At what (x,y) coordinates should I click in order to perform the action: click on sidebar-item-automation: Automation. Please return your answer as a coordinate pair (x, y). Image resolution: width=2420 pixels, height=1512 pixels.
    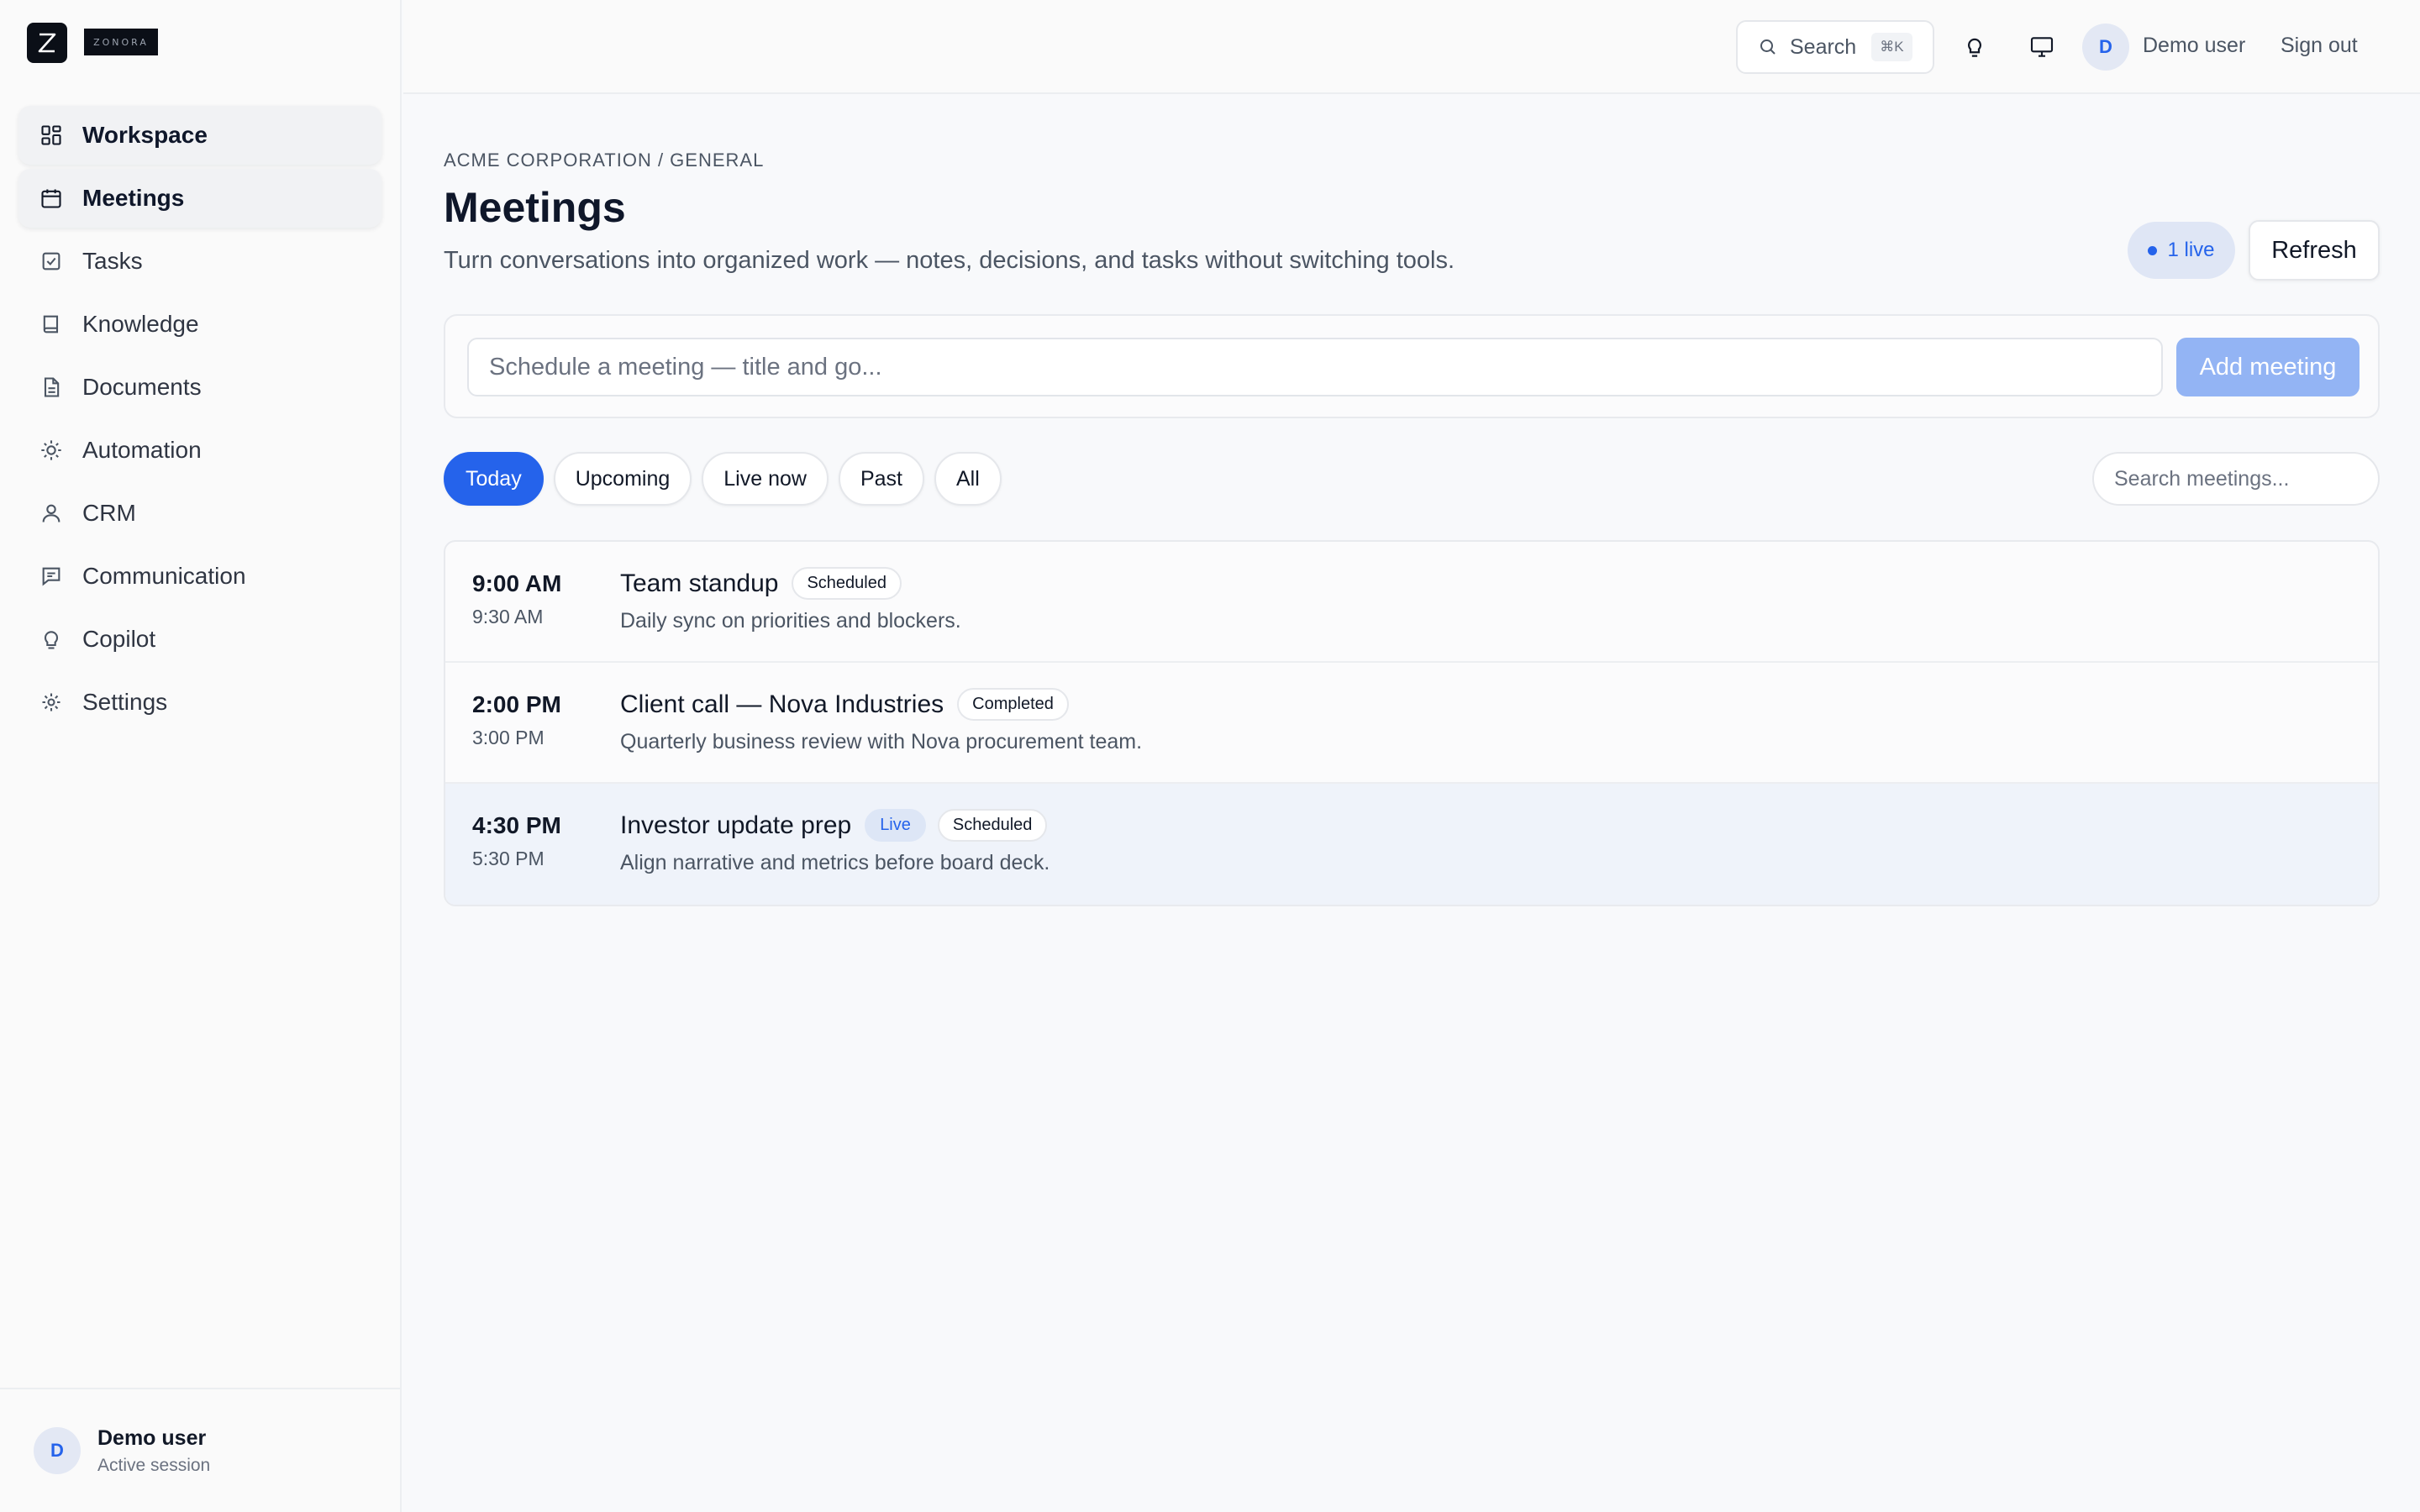
    Looking at the image, I should click on (199, 450).